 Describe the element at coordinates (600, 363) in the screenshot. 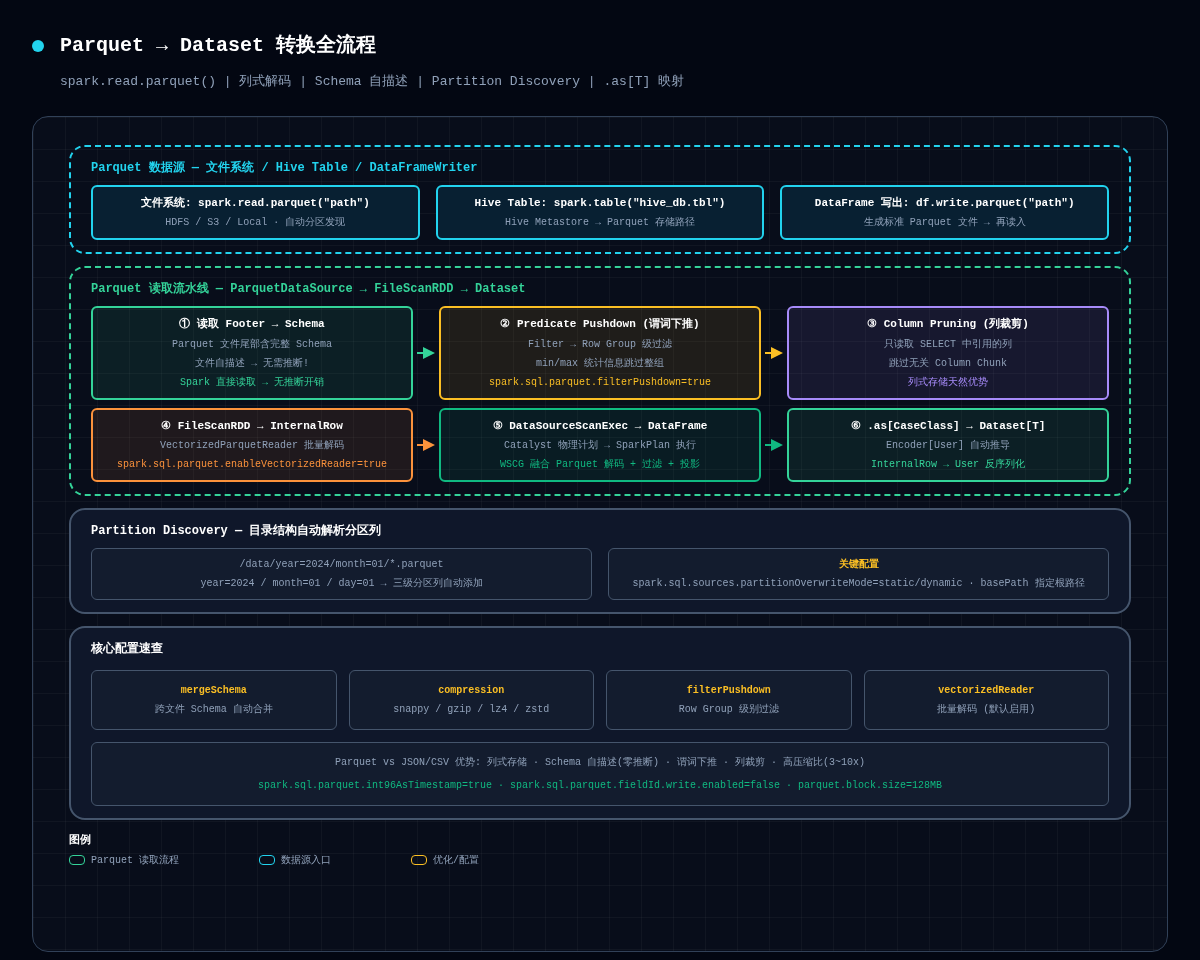

I see `step-text: min/max 统计信息跳过整组` at that location.